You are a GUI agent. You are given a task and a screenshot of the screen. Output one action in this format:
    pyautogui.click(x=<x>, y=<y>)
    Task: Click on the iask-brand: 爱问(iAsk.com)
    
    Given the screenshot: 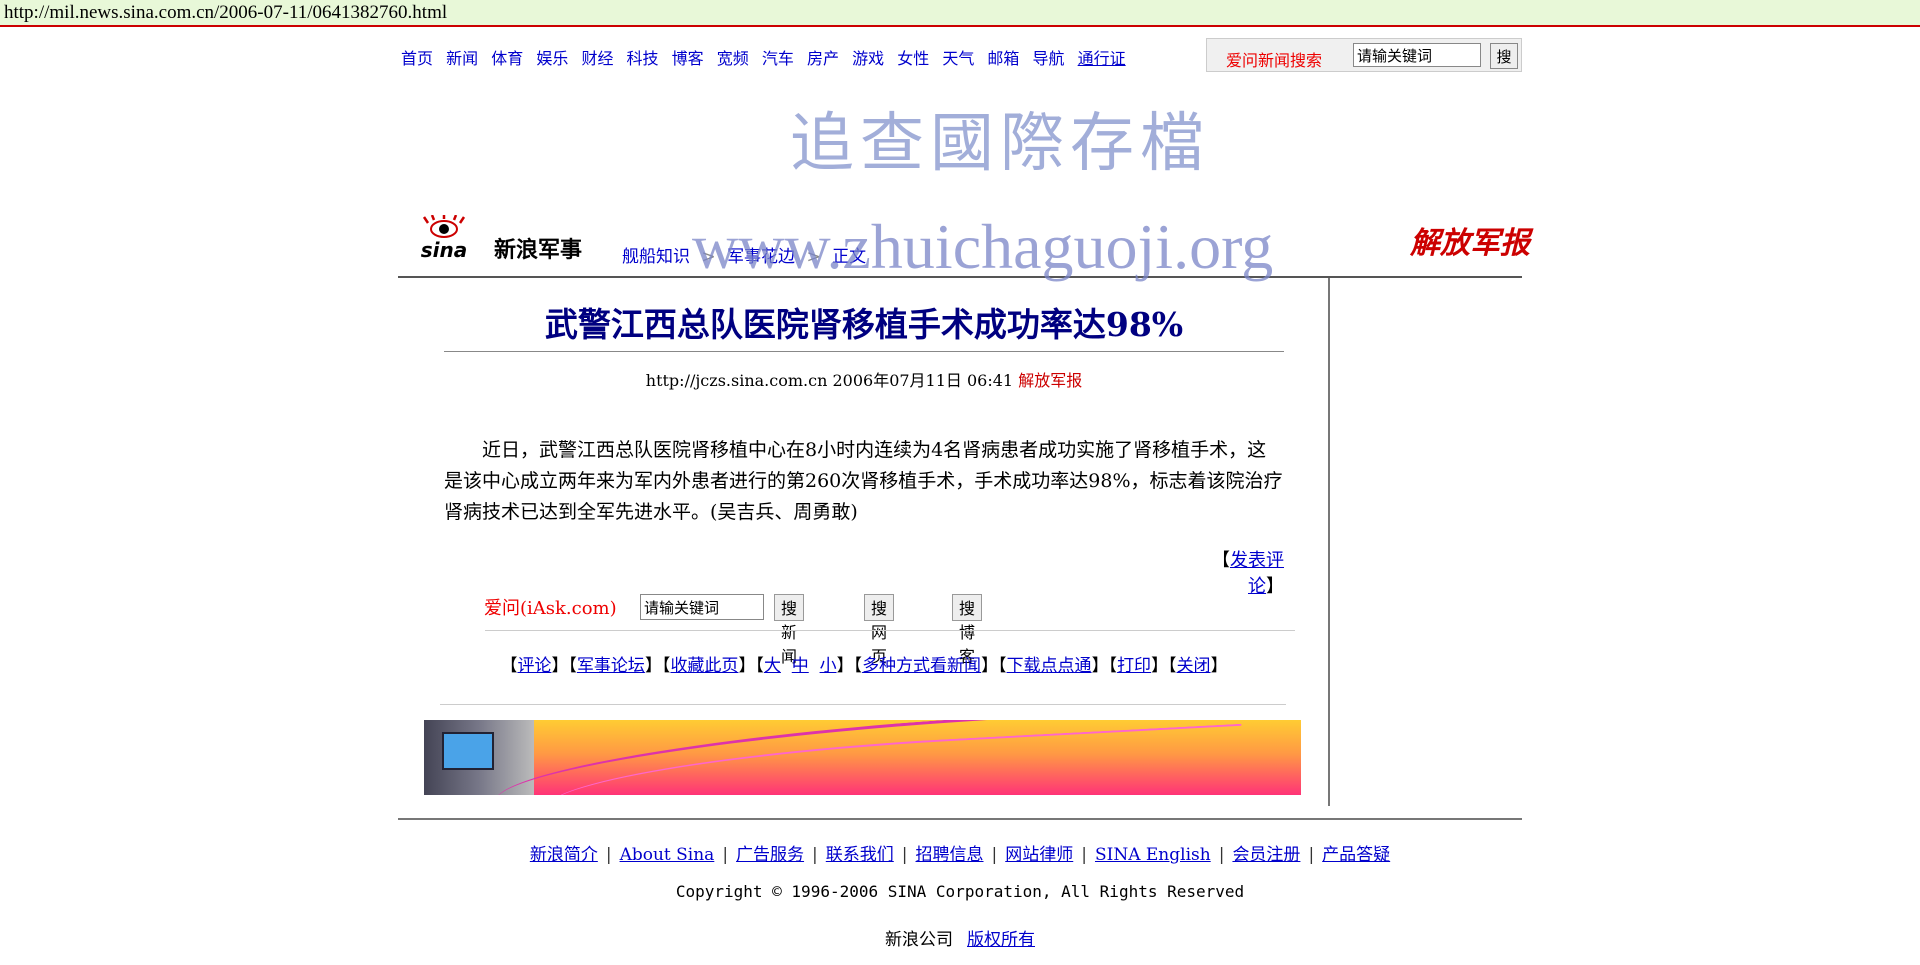 What is the action you would take?
    pyautogui.click(x=550, y=608)
    